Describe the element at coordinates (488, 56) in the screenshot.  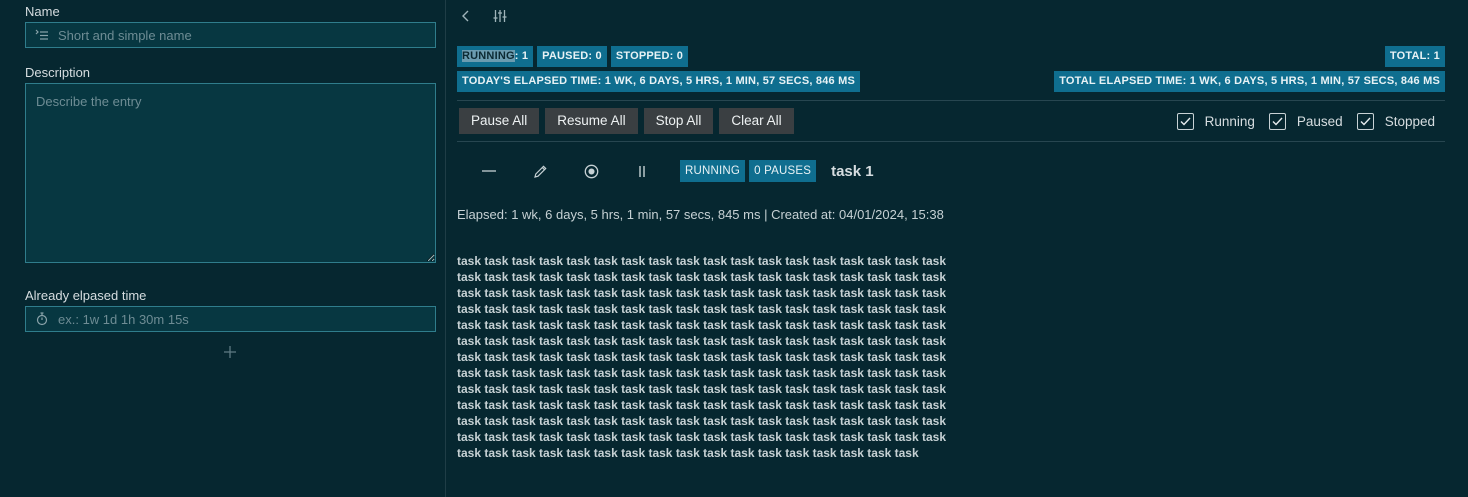
I see `running-word: RUNNING` at that location.